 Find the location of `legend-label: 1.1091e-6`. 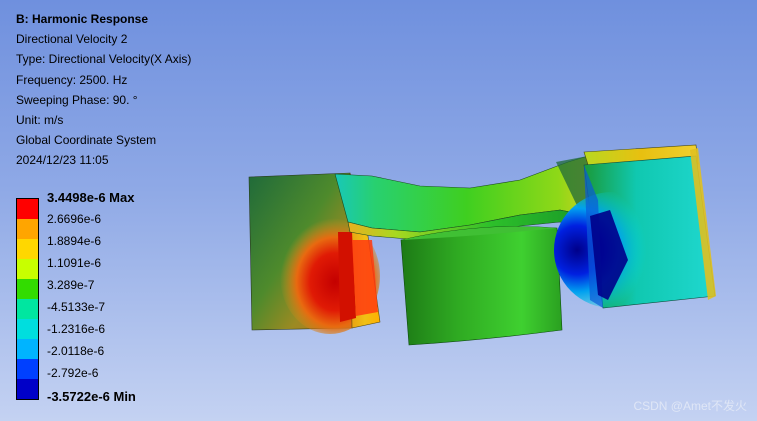

legend-label: 1.1091e-6 is located at coordinates (74, 263).